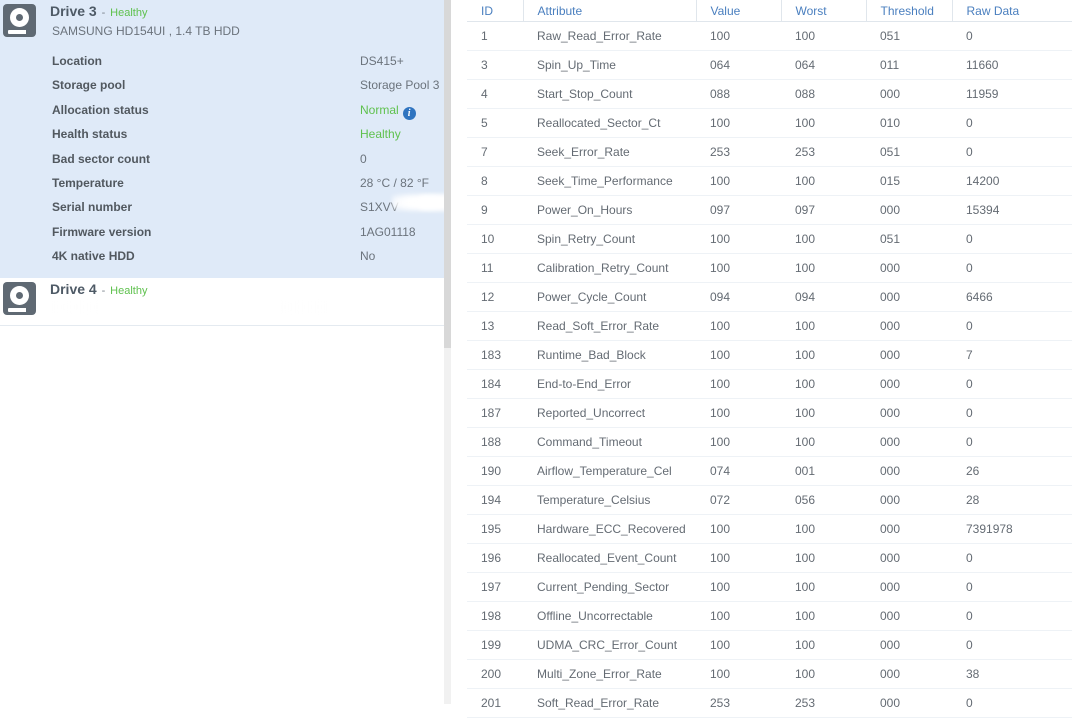 Image resolution: width=1072 pixels, height=718 pixels. I want to click on drive-status-badge: Healthy, so click(129, 13).